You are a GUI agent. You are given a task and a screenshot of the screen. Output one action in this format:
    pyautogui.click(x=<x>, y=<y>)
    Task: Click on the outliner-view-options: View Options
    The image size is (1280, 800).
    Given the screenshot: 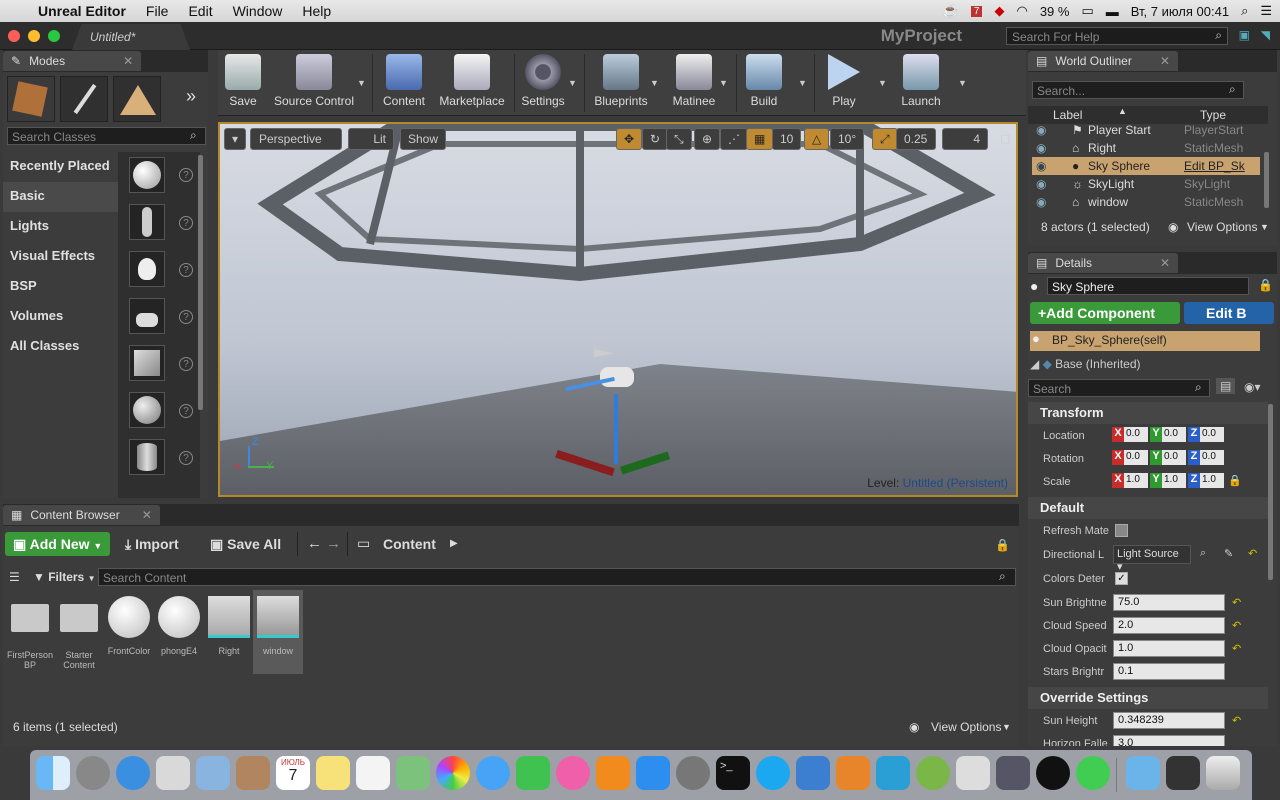 What is the action you would take?
    pyautogui.click(x=1222, y=227)
    